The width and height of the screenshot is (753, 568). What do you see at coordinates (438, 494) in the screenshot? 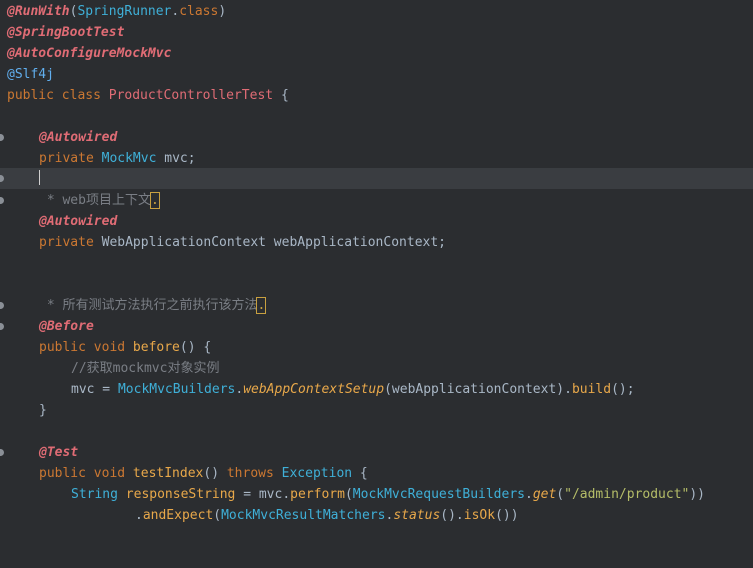
I see `class-mockmvcrequestbuilders: MockMvcRequestBuilders` at bounding box center [438, 494].